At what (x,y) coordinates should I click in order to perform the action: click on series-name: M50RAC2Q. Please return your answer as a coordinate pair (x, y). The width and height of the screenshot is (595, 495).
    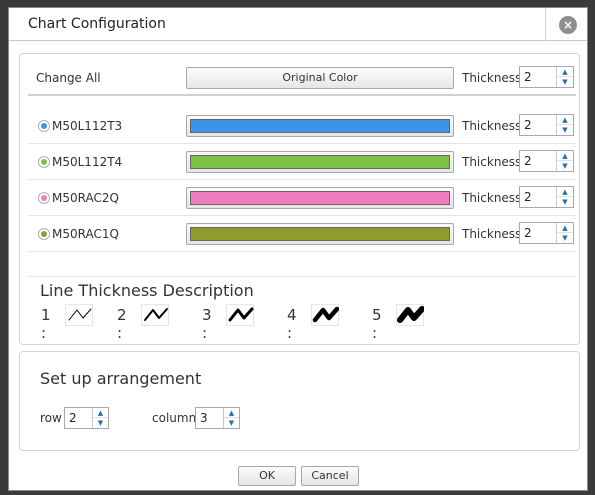
    Looking at the image, I should click on (85, 198).